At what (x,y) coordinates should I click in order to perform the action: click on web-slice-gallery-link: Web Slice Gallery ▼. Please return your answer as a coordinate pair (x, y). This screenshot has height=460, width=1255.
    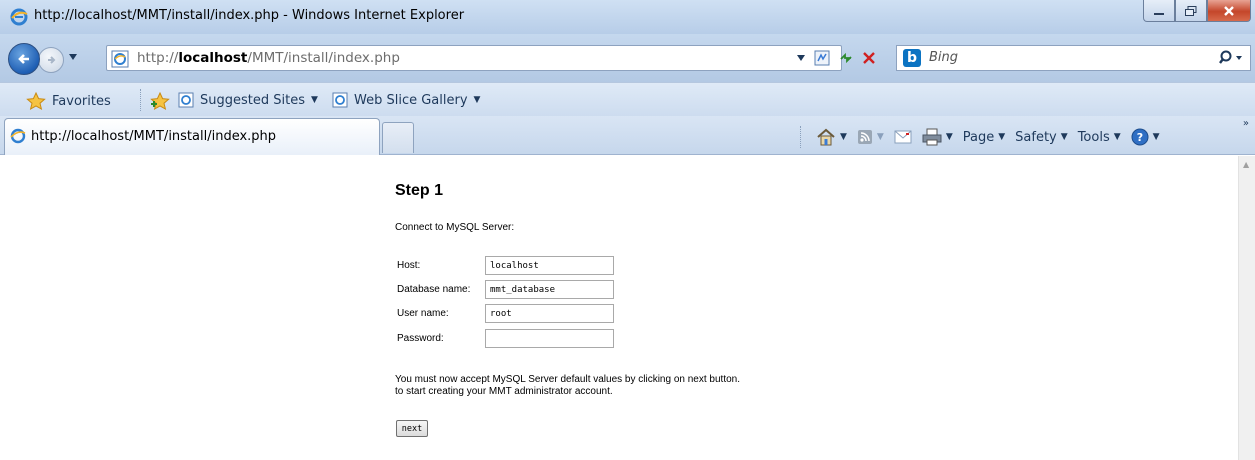
    Looking at the image, I should click on (406, 100).